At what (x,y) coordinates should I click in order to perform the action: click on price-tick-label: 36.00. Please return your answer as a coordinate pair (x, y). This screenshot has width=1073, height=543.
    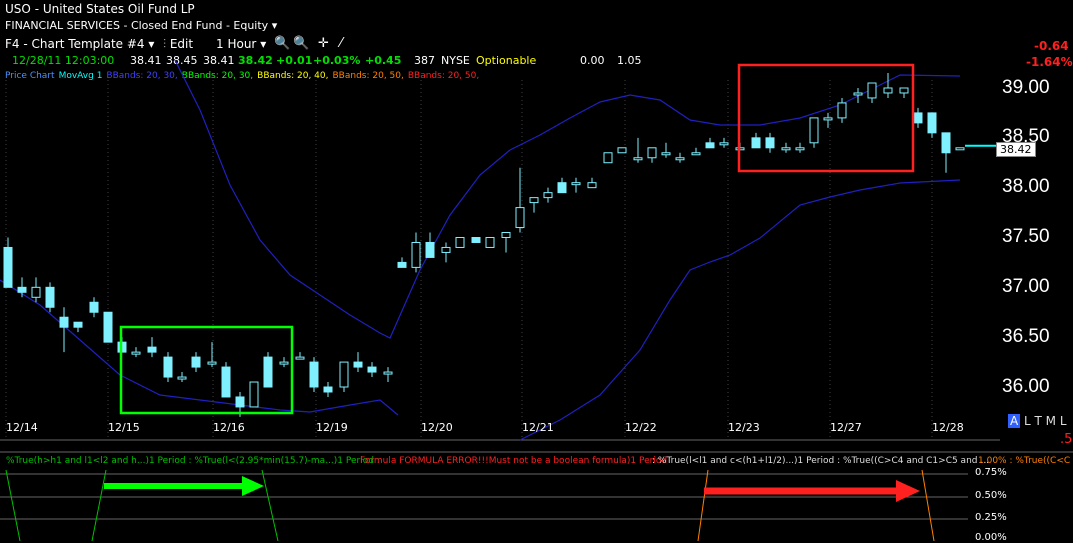
    Looking at the image, I should click on (1026, 386).